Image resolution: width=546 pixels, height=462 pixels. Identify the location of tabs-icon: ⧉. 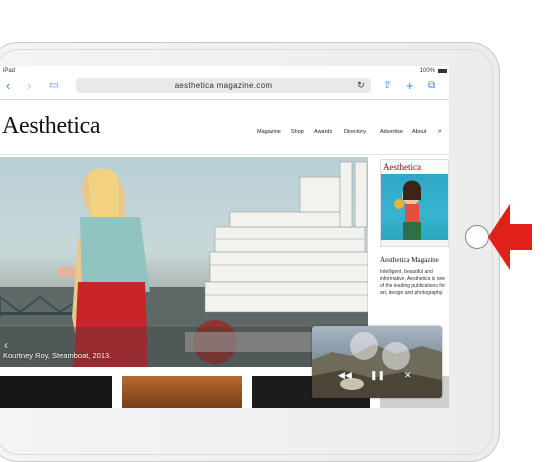
(431, 86).